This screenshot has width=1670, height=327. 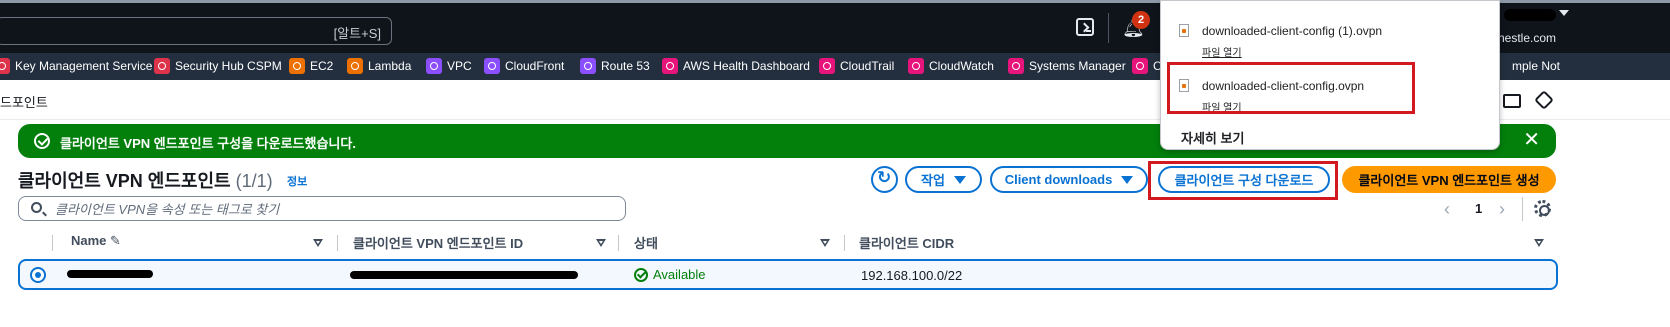 I want to click on search-shortcut-hint: [알트+S], so click(x=357, y=33).